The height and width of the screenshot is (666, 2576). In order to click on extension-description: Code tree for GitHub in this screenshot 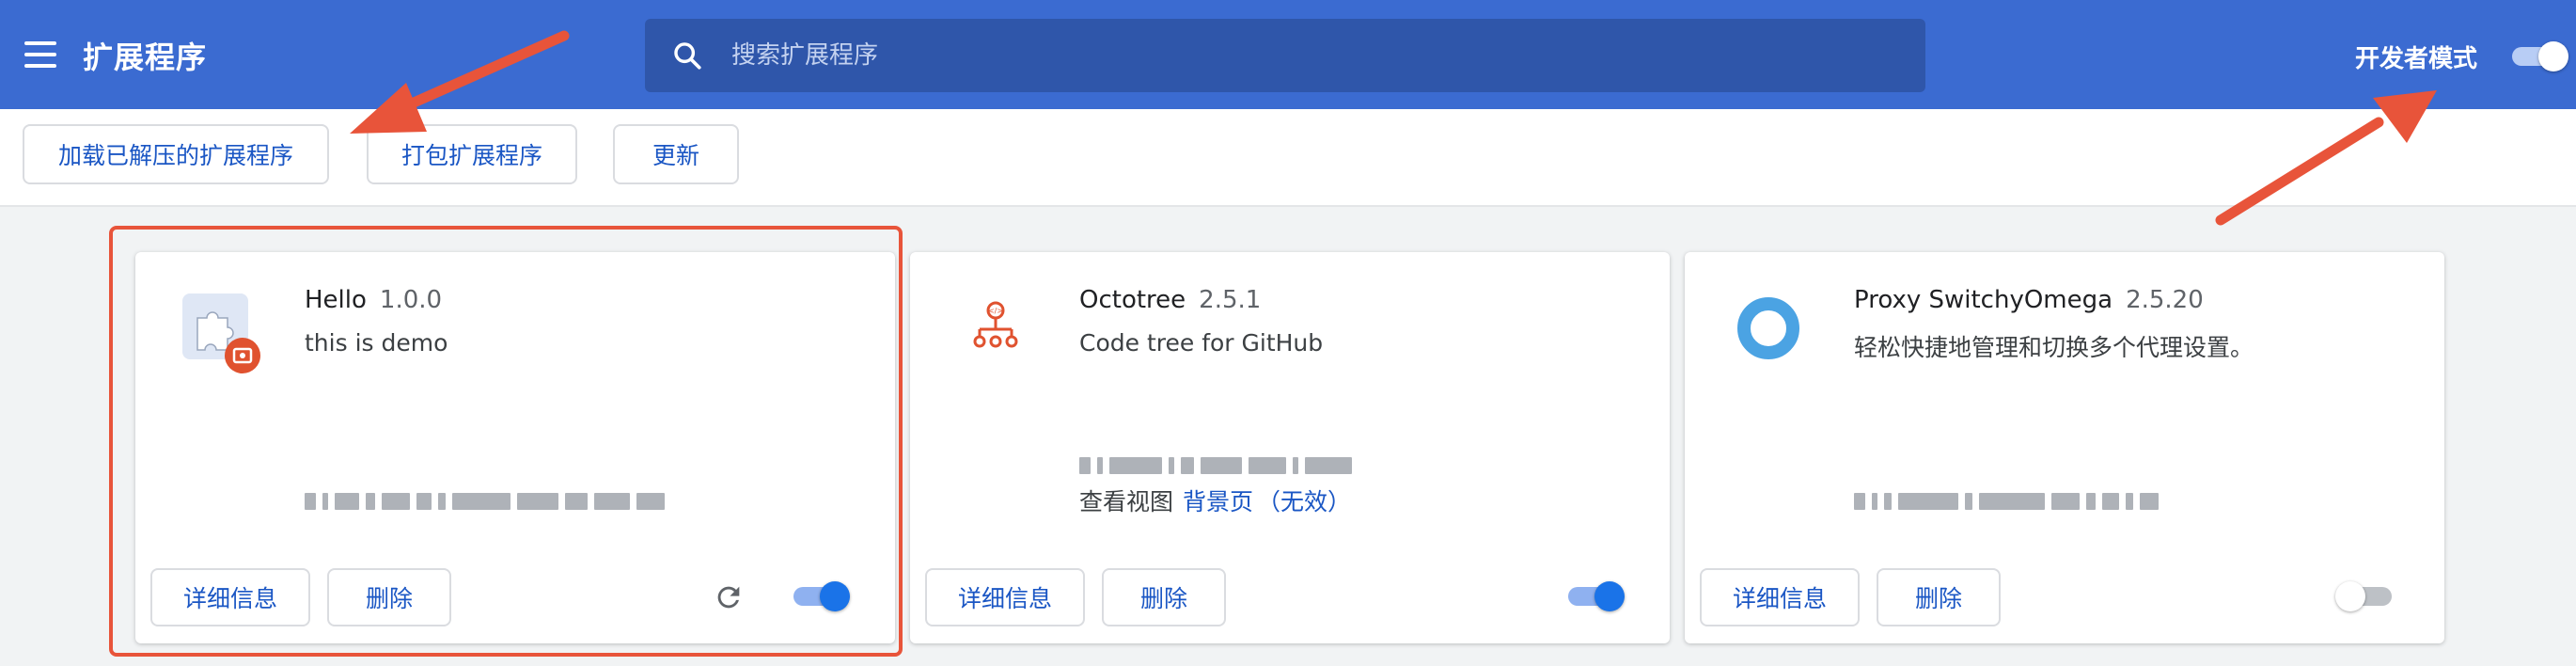, I will do `click(1202, 343)`.